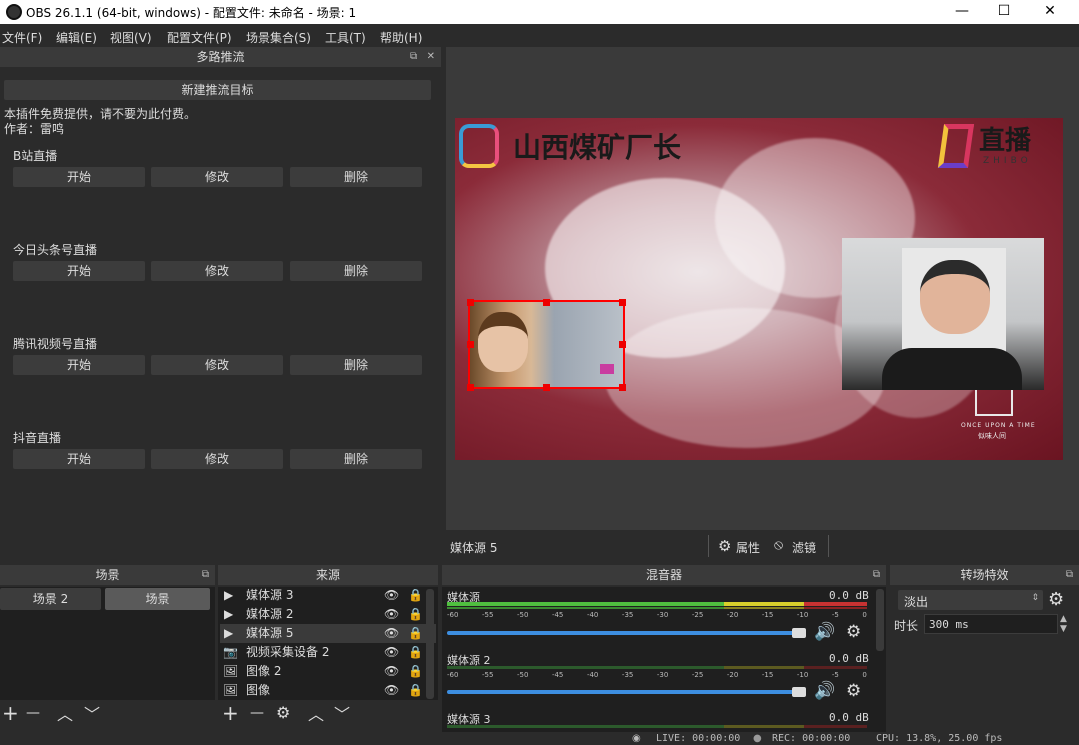 The image size is (1079, 745). I want to click on properties-button: 属性, so click(748, 547).